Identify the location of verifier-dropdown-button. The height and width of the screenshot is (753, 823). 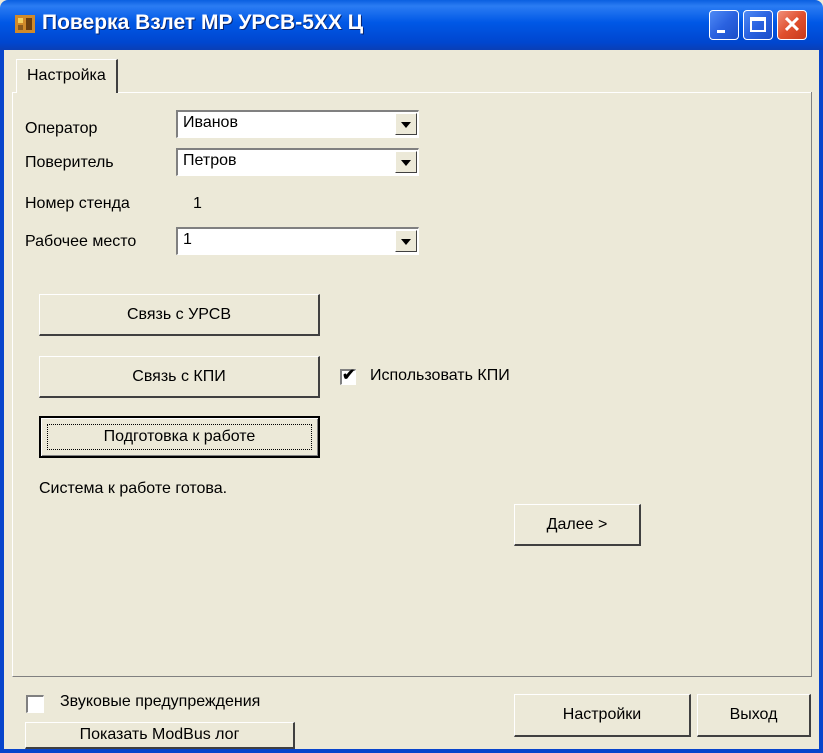
(406, 162).